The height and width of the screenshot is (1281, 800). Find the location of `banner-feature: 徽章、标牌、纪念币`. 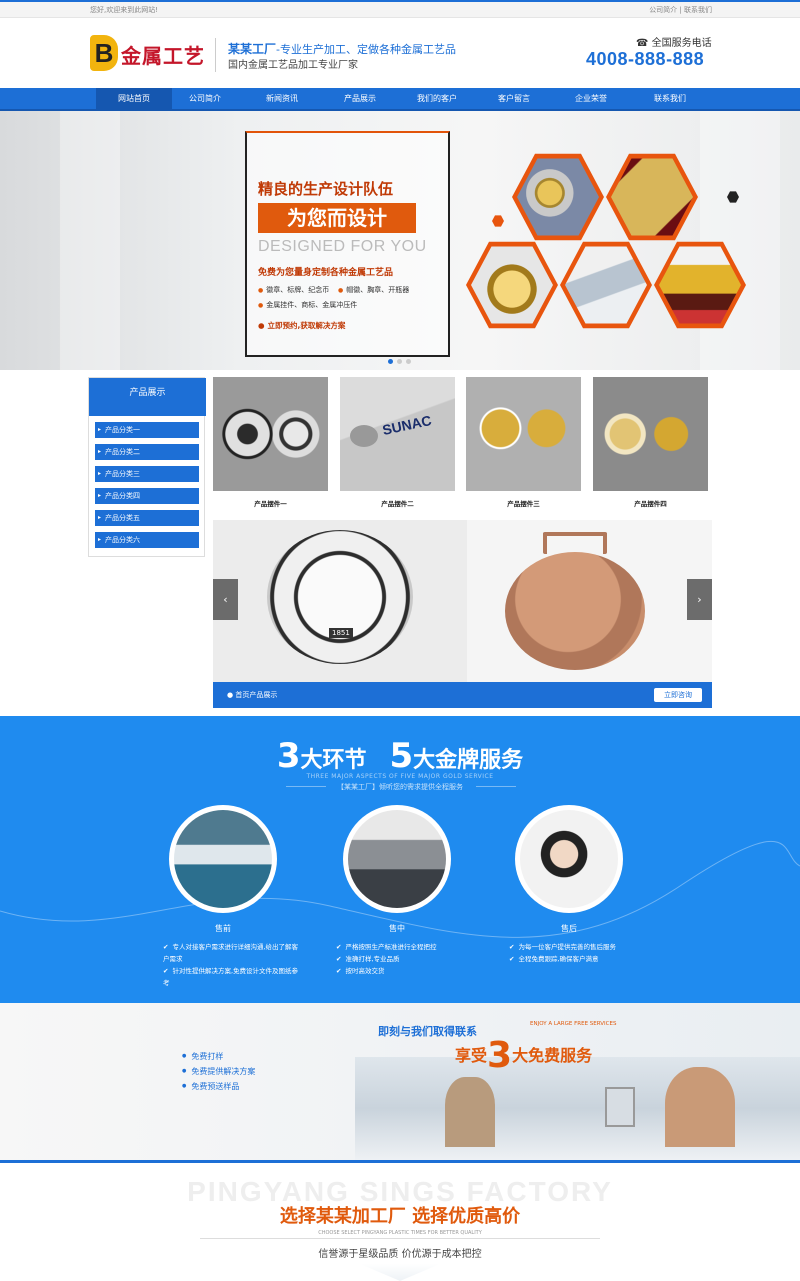

banner-feature: 徽章、标牌、纪念币 is located at coordinates (293, 290).